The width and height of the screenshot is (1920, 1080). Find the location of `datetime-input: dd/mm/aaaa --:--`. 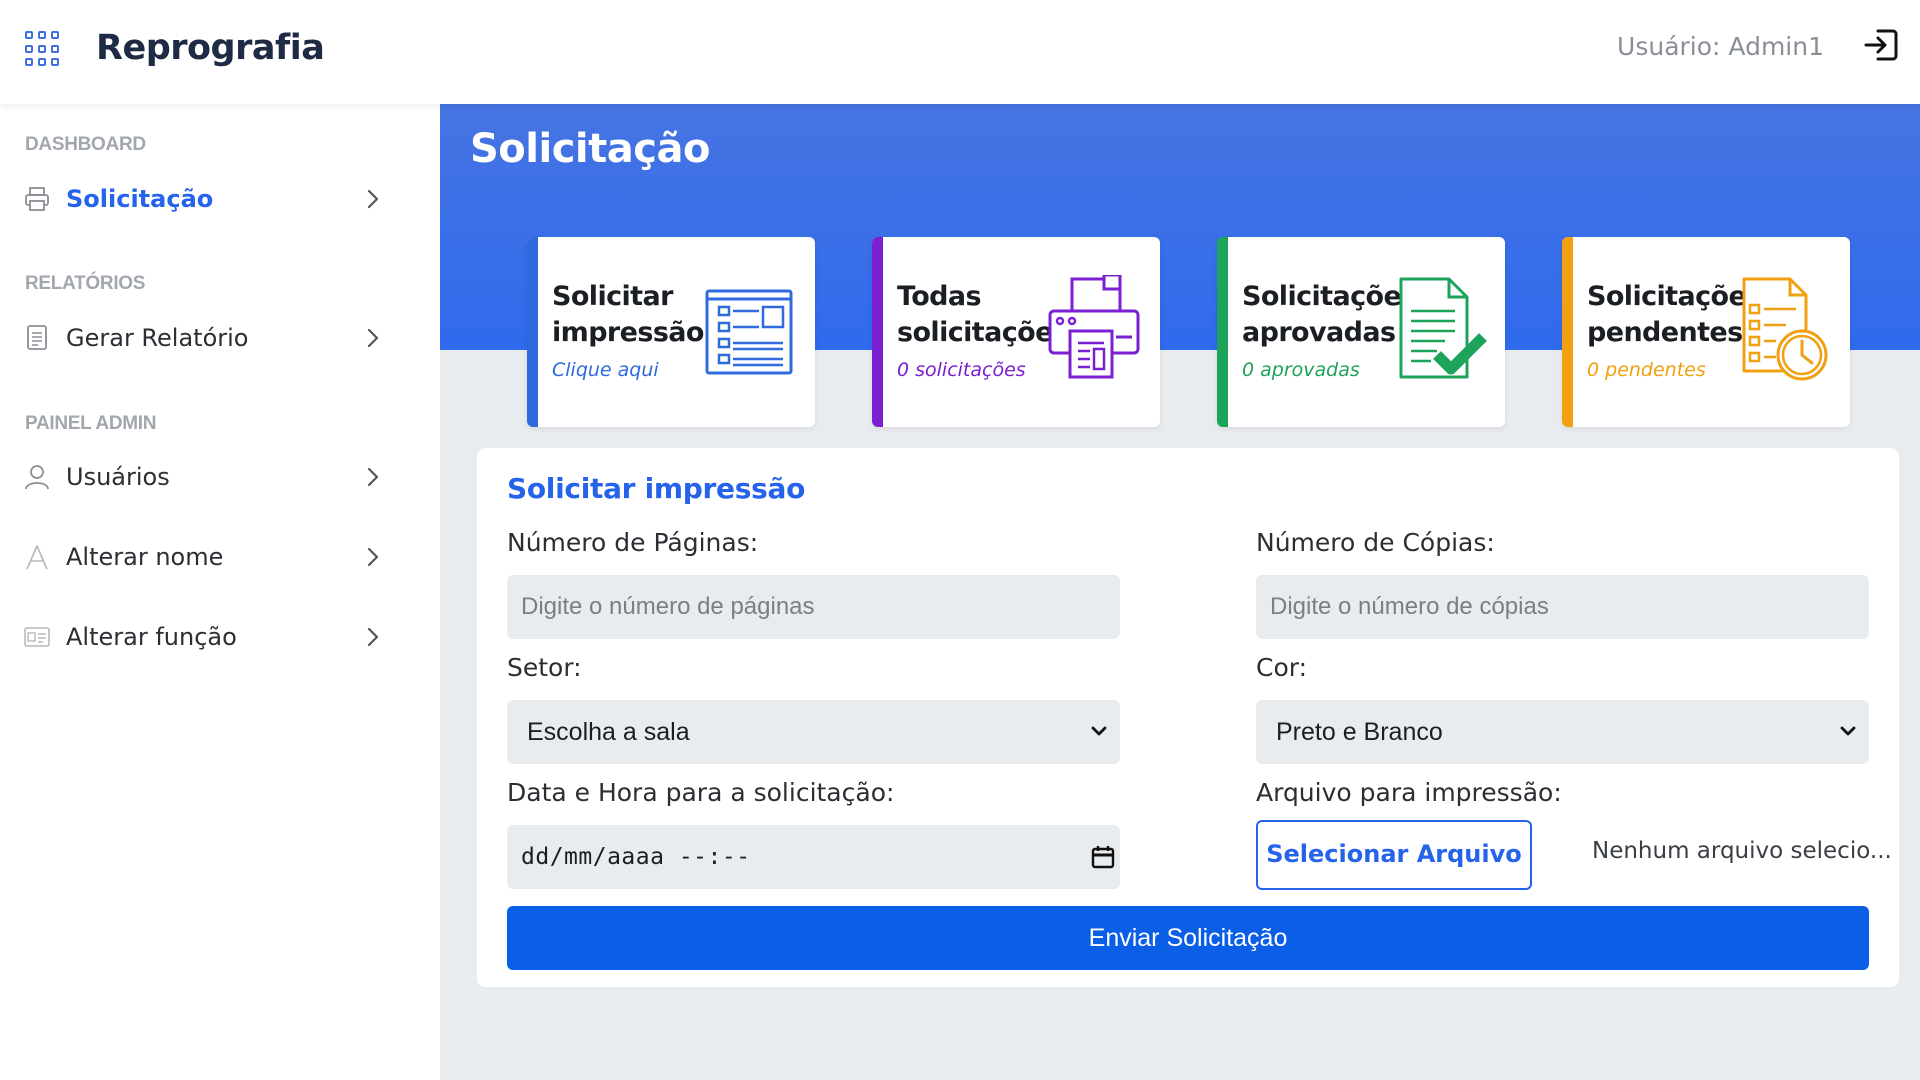

datetime-input: dd/mm/aaaa --:-- is located at coordinates (813, 857).